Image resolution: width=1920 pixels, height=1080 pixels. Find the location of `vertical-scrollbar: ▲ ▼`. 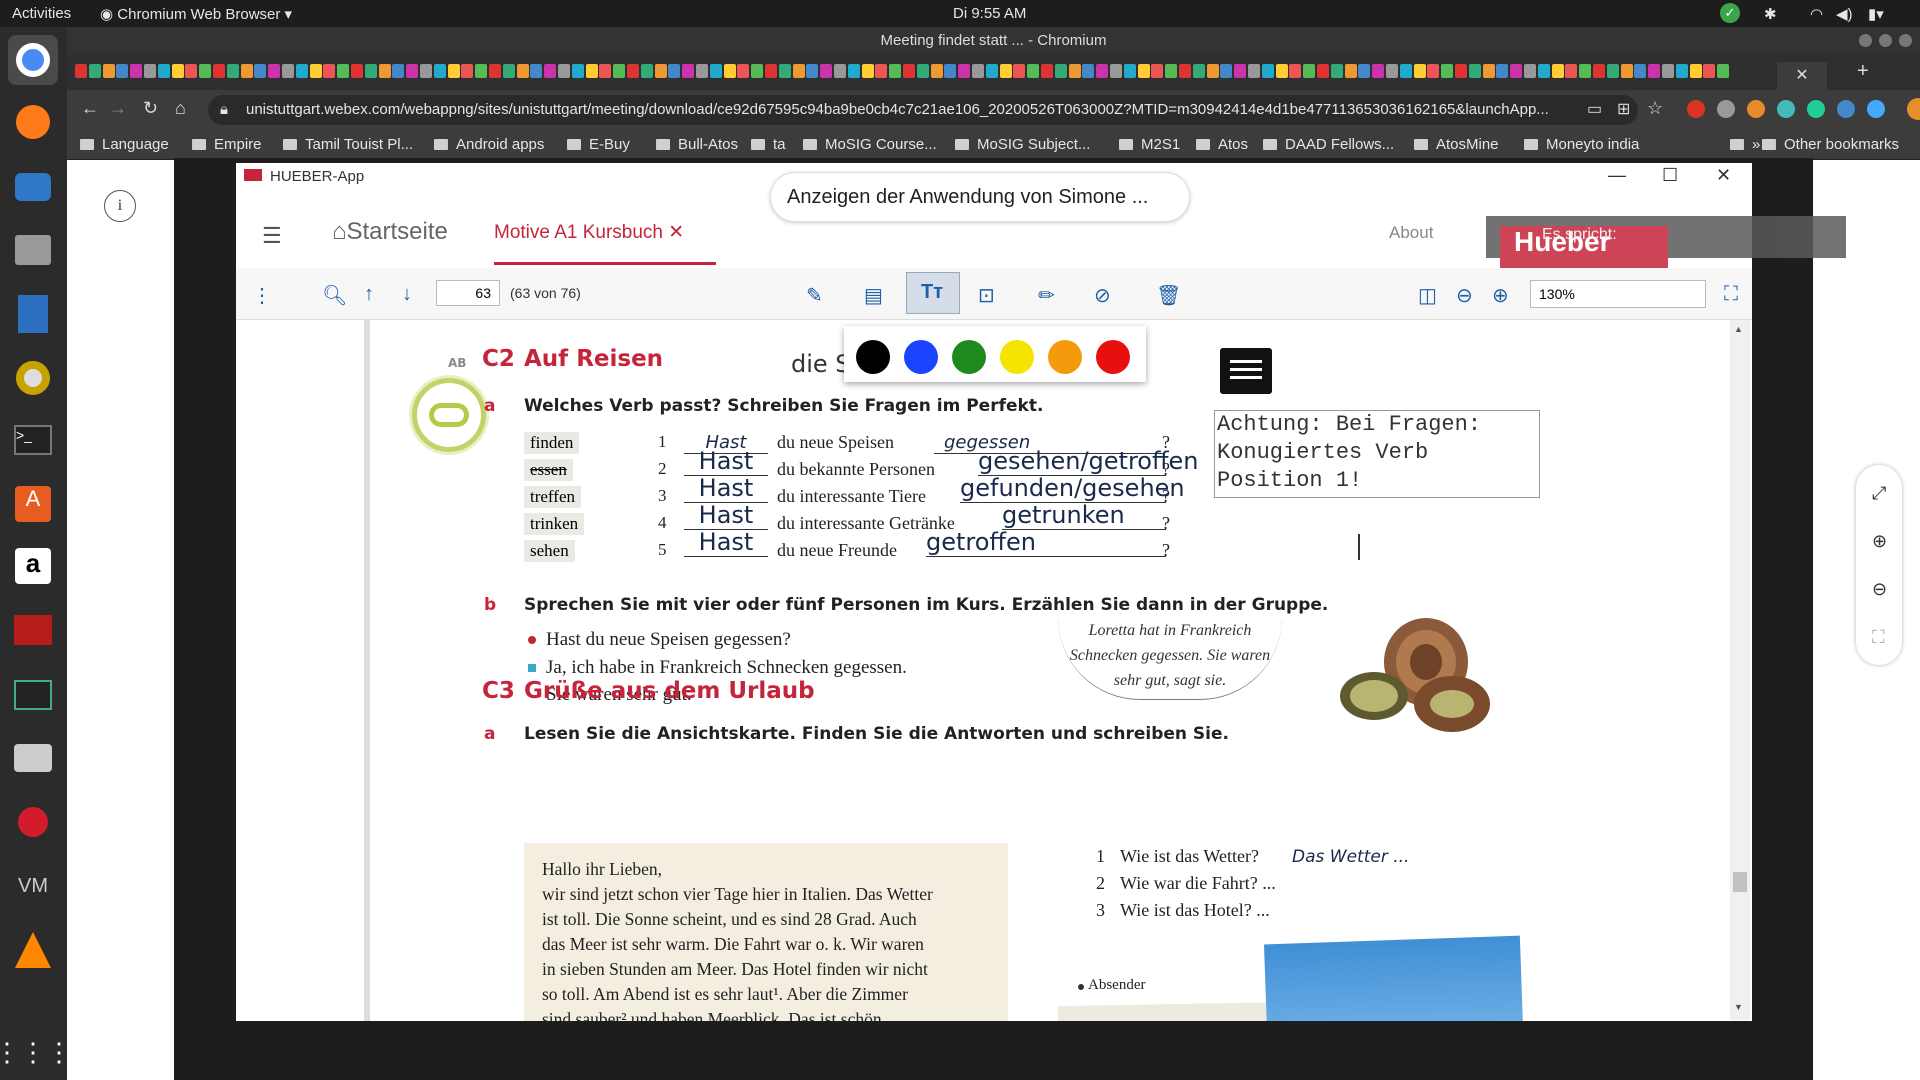

vertical-scrollbar: ▲ ▼ is located at coordinates (1740, 670).